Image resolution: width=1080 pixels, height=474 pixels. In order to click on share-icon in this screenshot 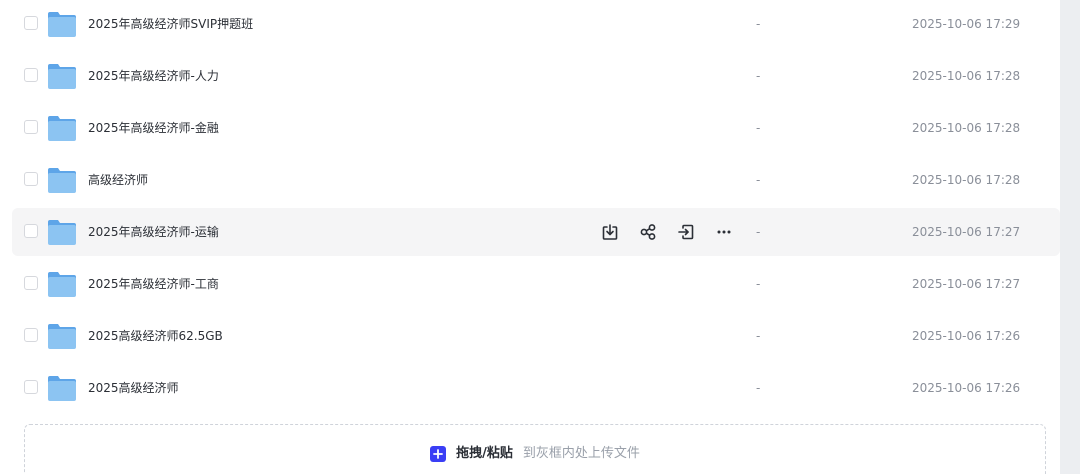, I will do `click(648, 232)`.